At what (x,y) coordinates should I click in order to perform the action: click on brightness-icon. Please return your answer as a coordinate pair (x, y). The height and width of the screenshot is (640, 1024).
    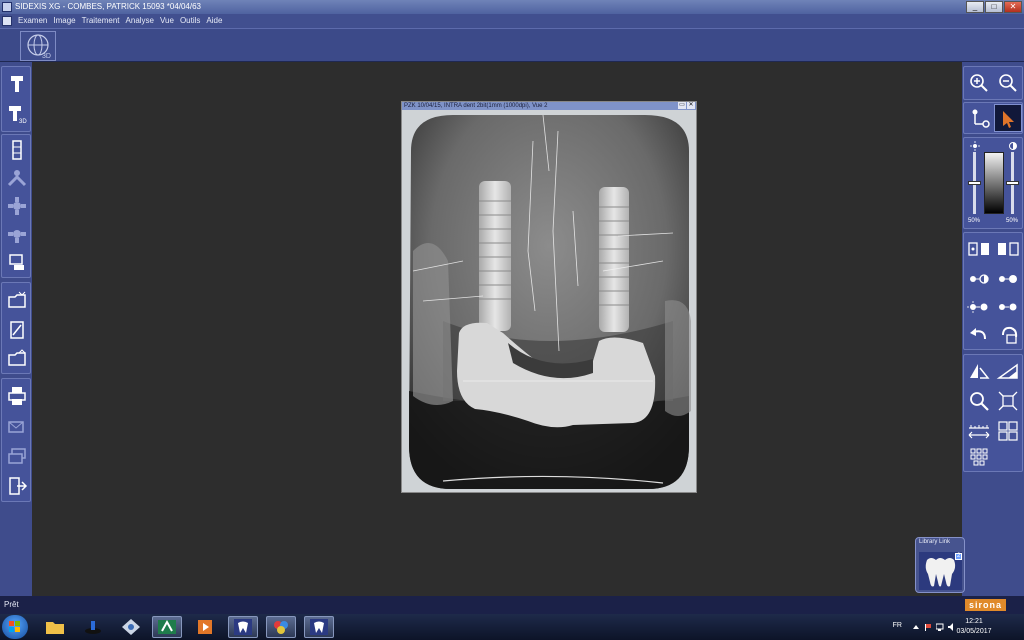
    Looking at the image, I should click on (975, 146).